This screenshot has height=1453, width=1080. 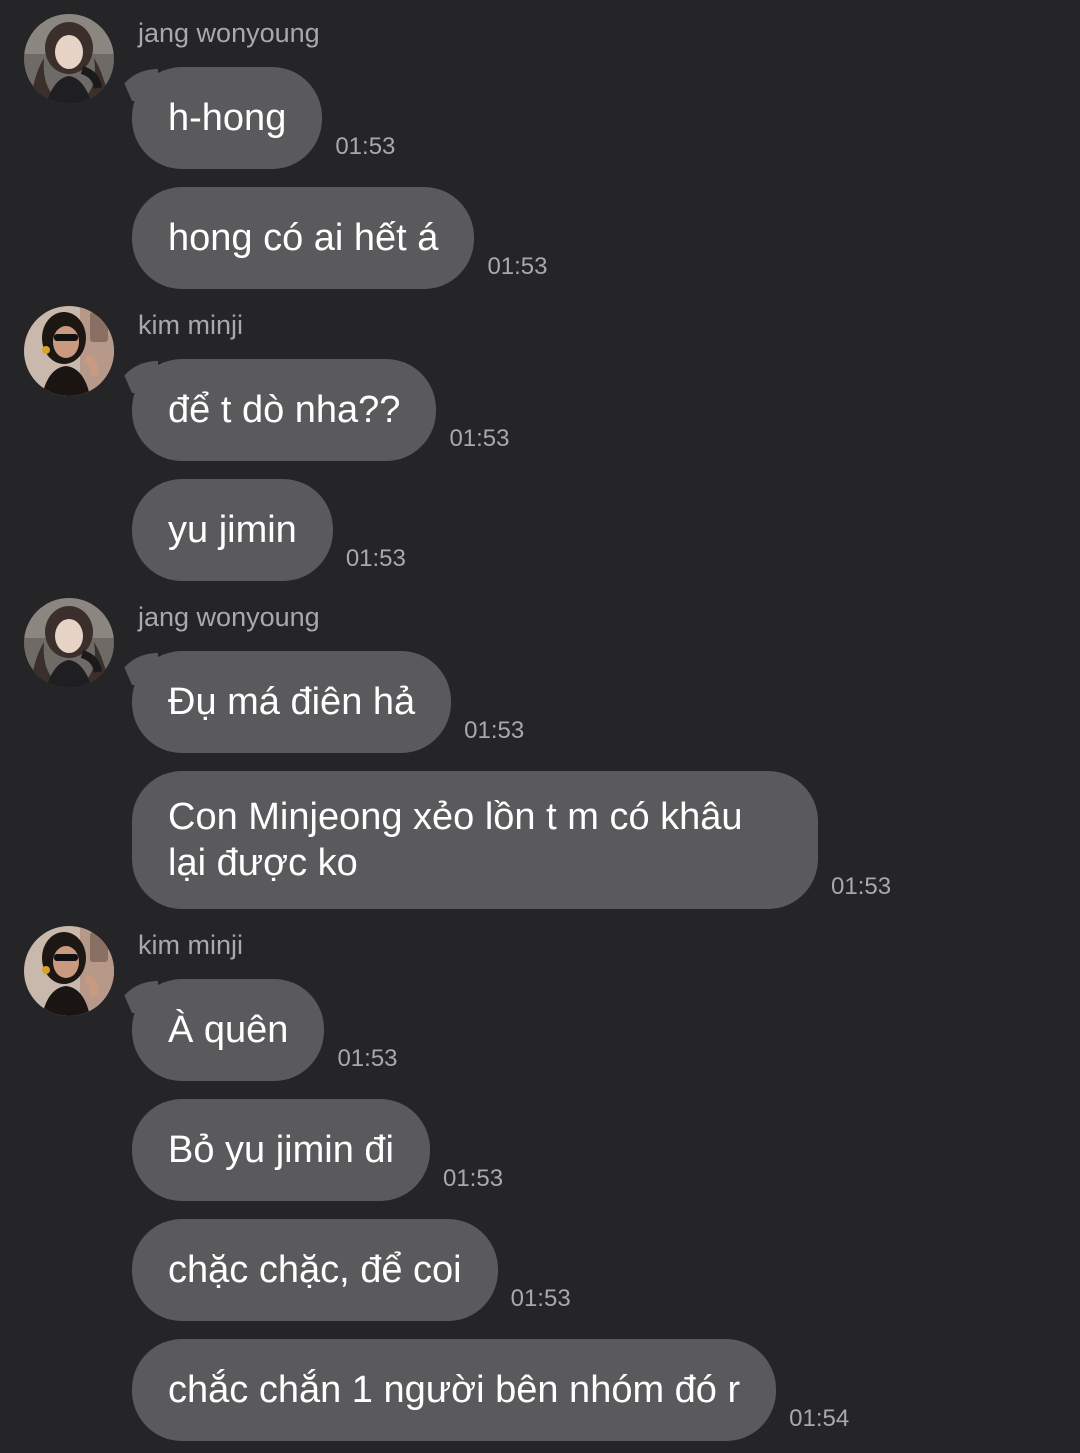 What do you see at coordinates (284, 410) in the screenshot?
I see `message-bubble: để t dò nha??` at bounding box center [284, 410].